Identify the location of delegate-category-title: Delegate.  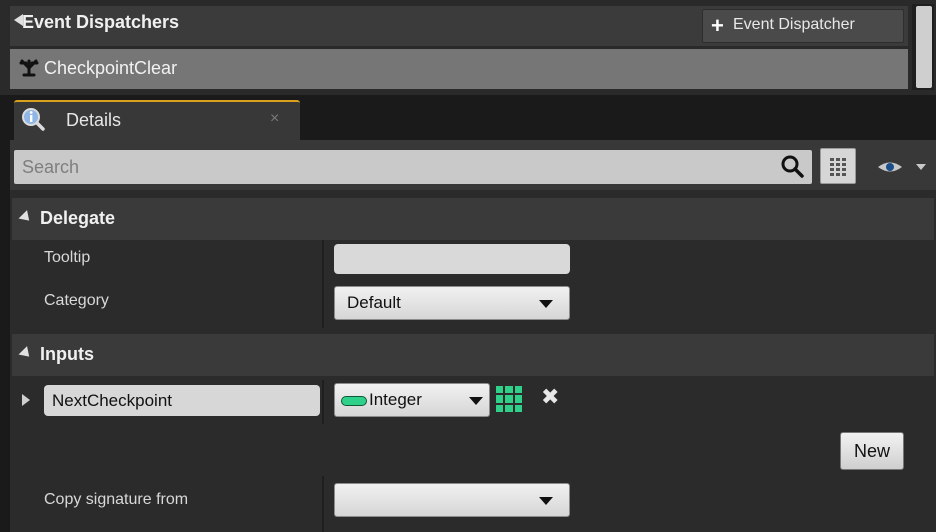
(78, 218).